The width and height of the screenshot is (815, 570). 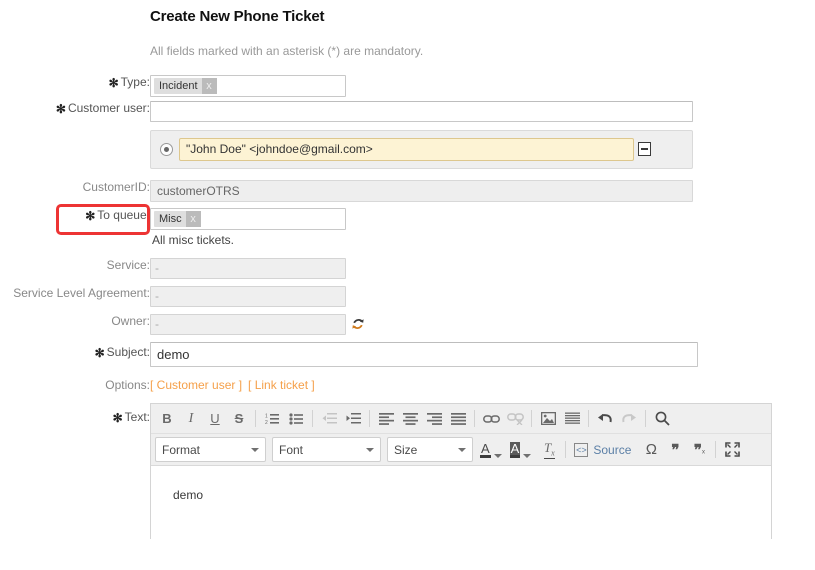 What do you see at coordinates (491, 450) in the screenshot?
I see `text-color-icon: A` at bounding box center [491, 450].